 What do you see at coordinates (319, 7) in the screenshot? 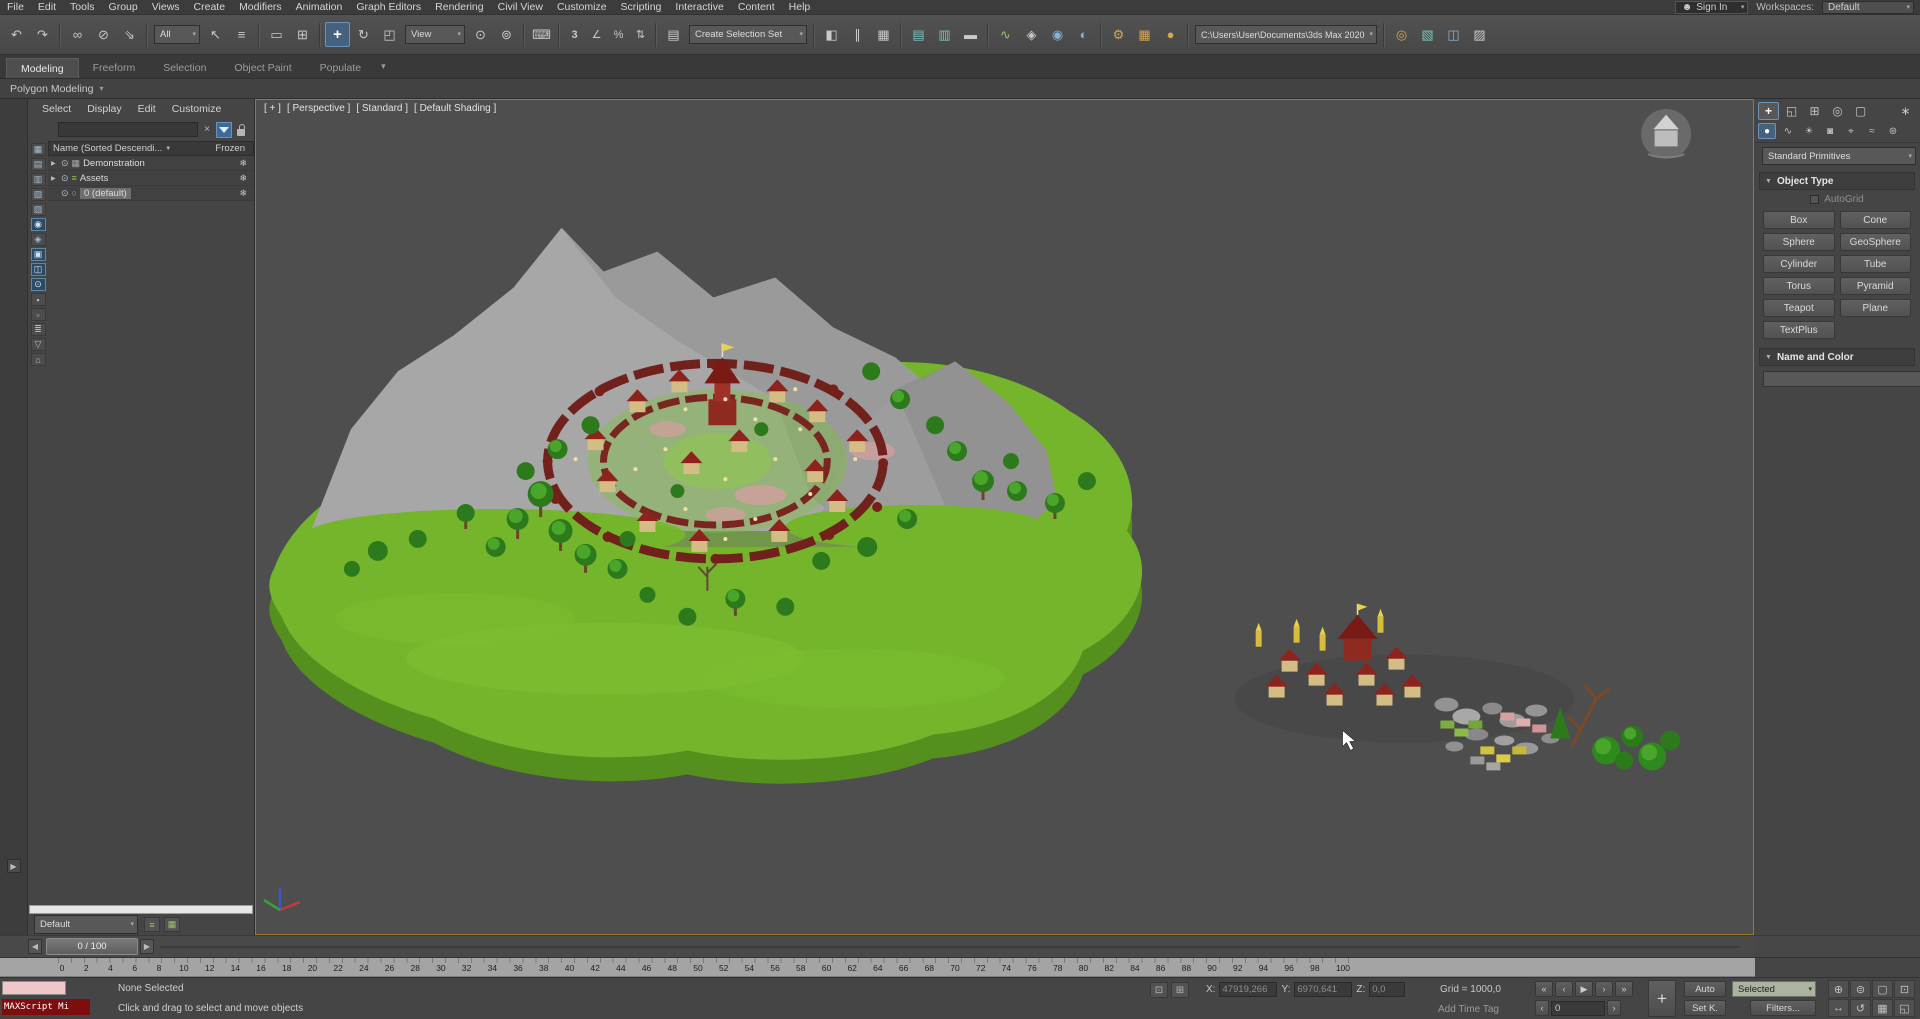
I see `menu-item: Animation` at bounding box center [319, 7].